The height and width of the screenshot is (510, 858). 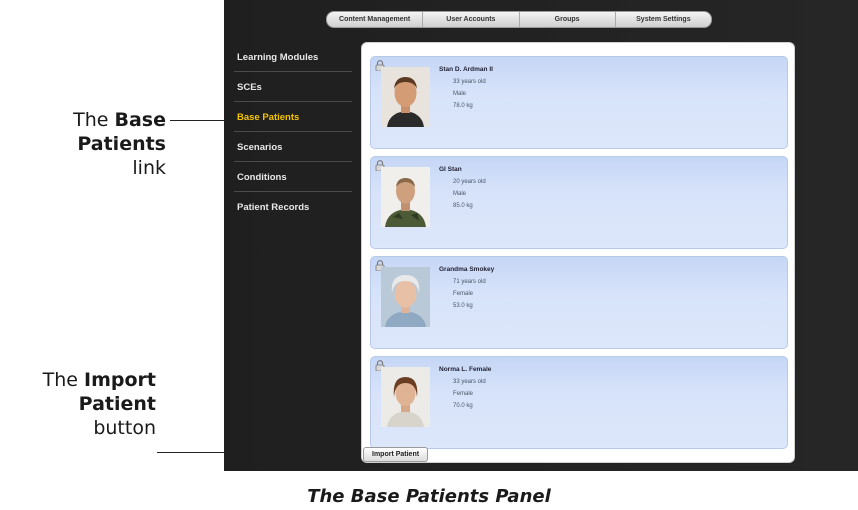 What do you see at coordinates (293, 87) in the screenshot?
I see `sidebar-item-sces: SCEs` at bounding box center [293, 87].